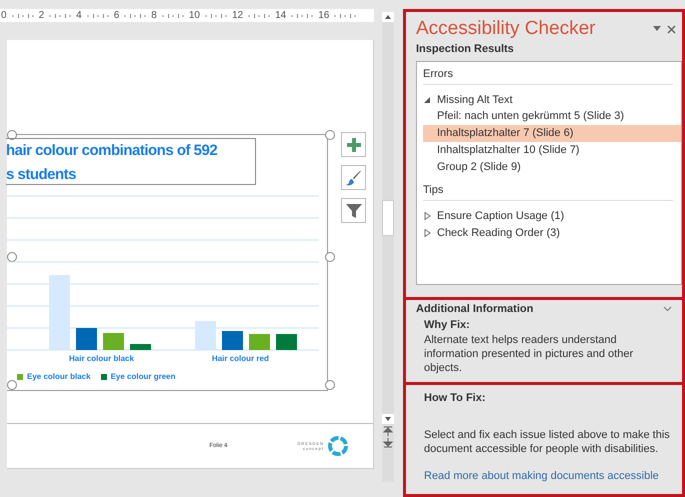 The height and width of the screenshot is (497, 685). I want to click on help-link: Read more about making documents accessible, so click(548, 476).